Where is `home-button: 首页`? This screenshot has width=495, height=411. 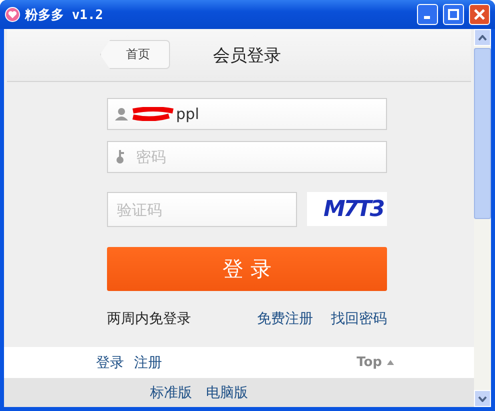 home-button: 首页 is located at coordinates (135, 54).